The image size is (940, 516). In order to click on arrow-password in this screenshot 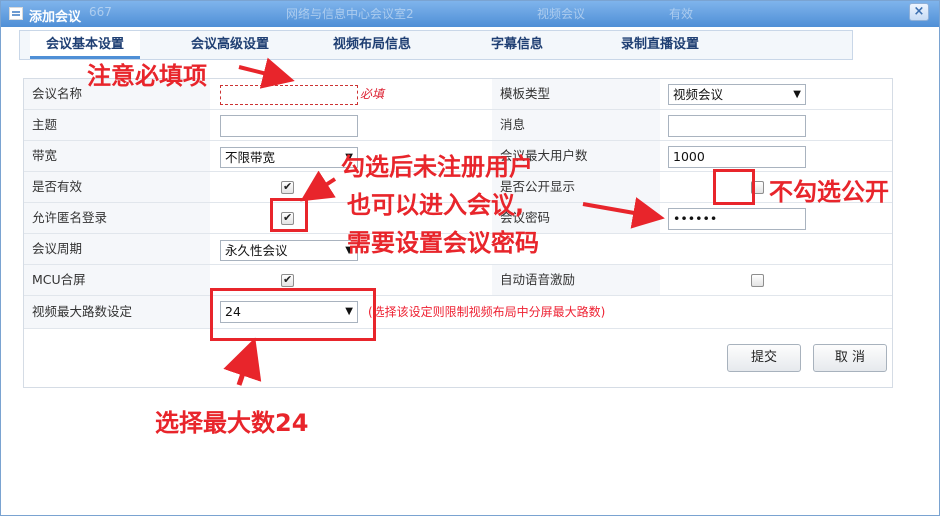, I will do `click(623, 213)`.